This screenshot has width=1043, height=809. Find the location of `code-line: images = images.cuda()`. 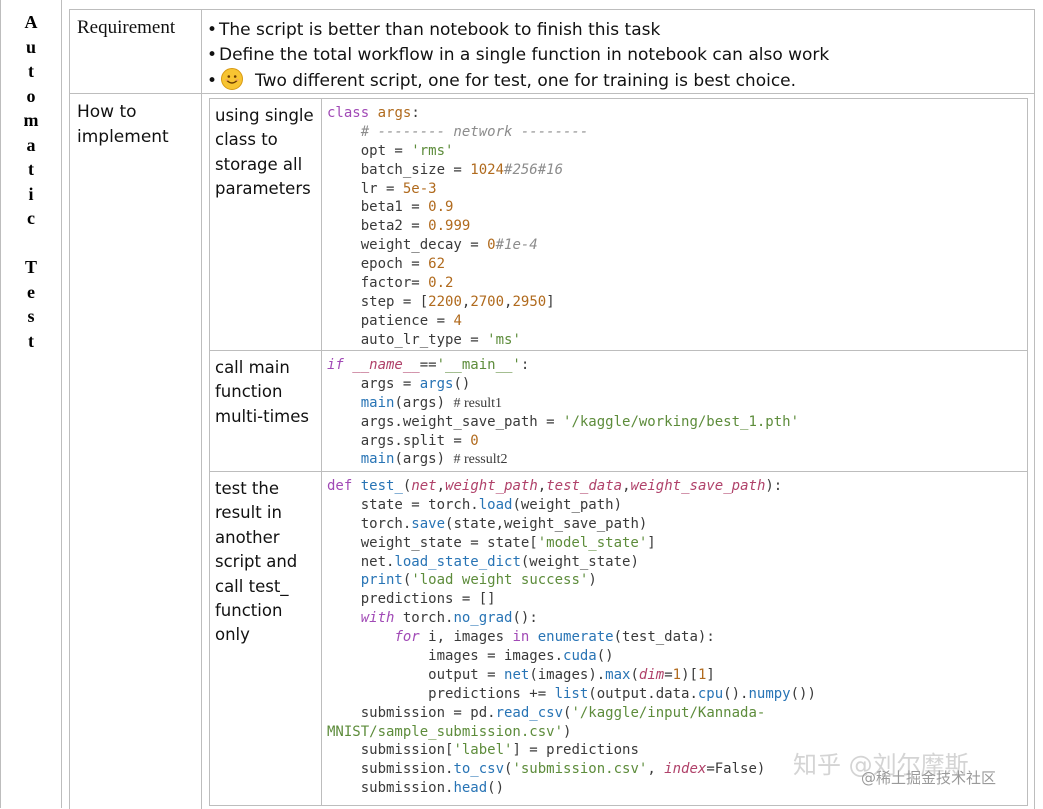

code-line: images = images.cuda() is located at coordinates (470, 656).